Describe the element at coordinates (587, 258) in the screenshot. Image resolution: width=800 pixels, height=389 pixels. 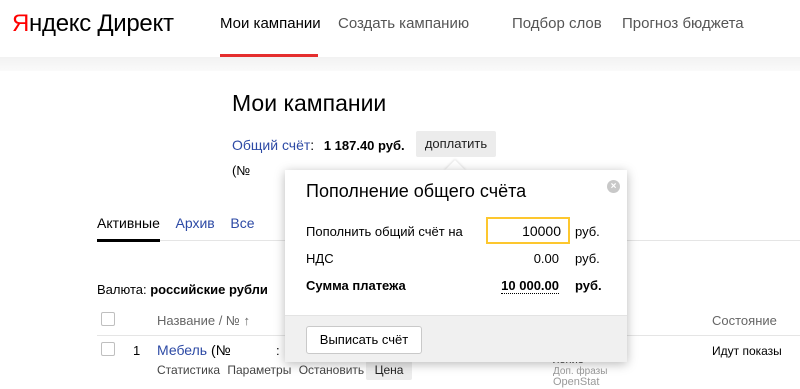
I see `vat-unit: руб.` at that location.